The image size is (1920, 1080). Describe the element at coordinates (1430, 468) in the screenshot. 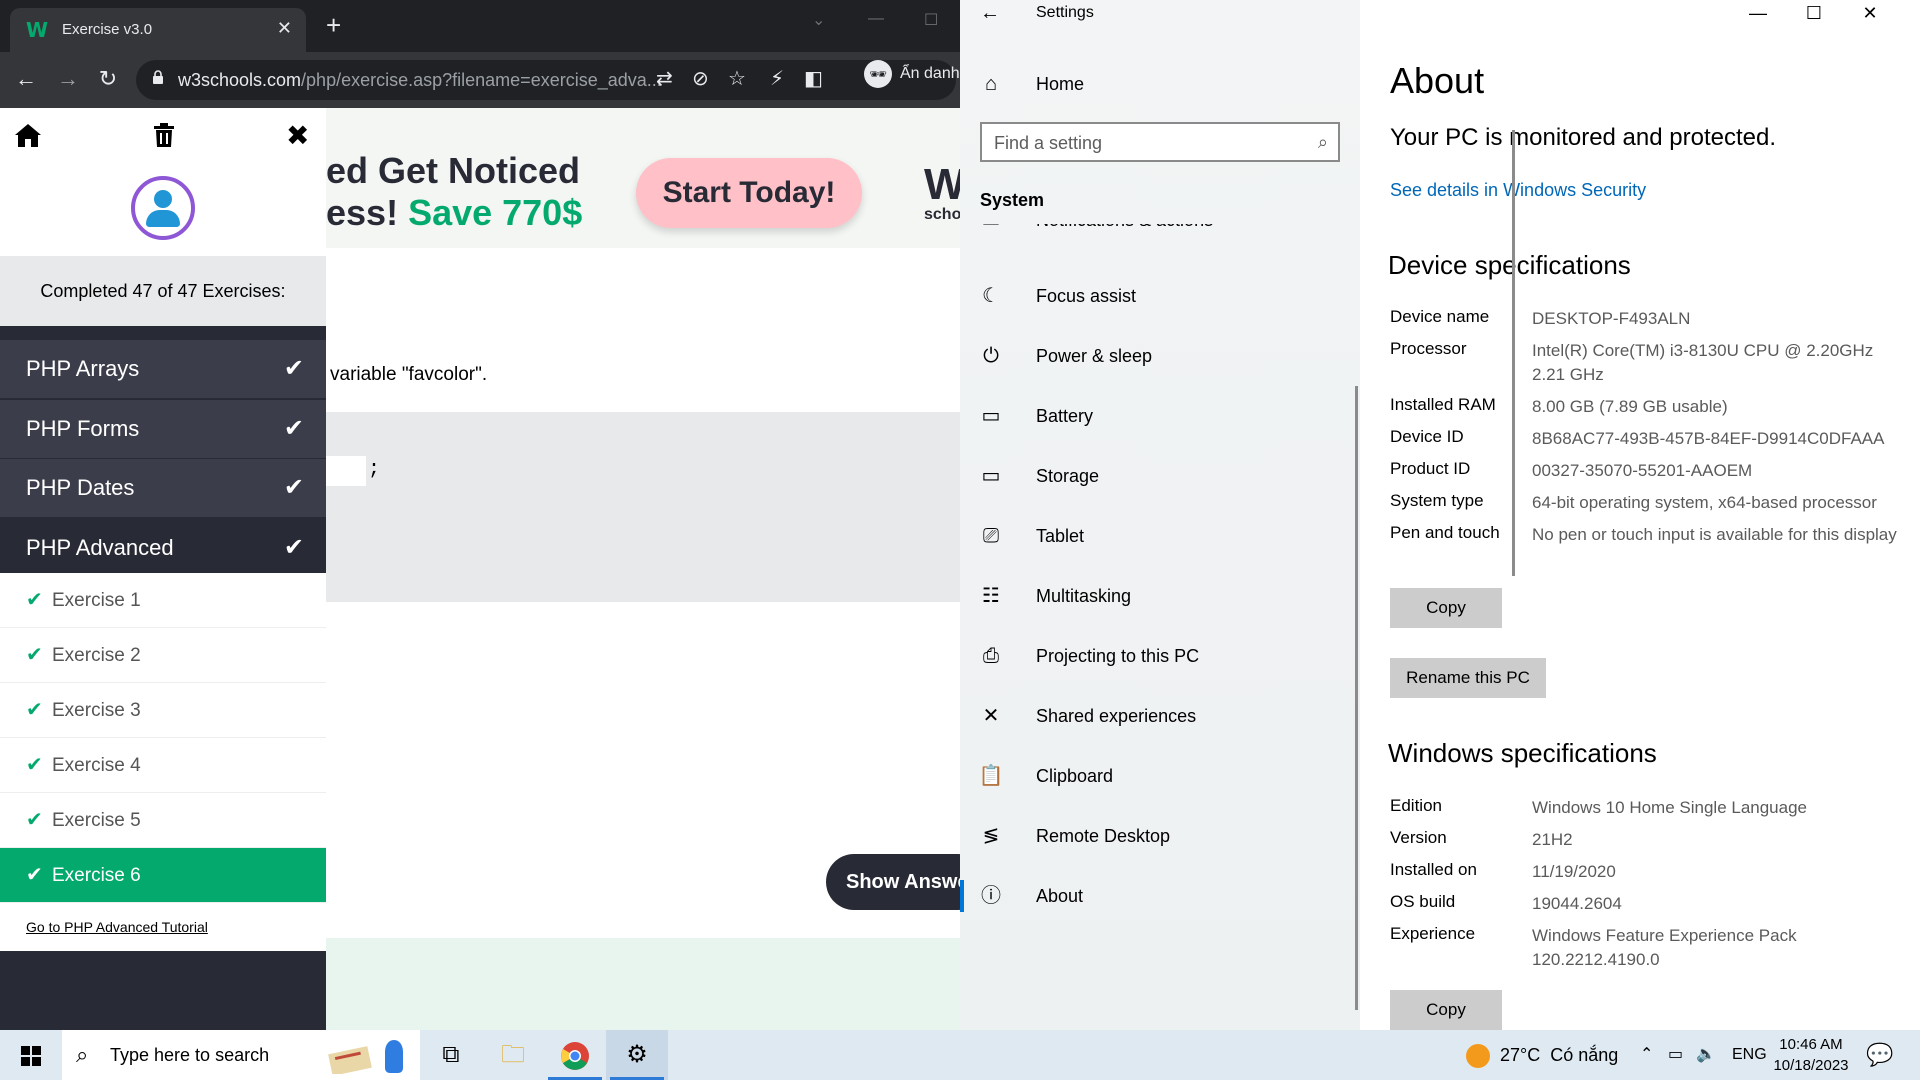

I see `spec-key: Product ID` at that location.